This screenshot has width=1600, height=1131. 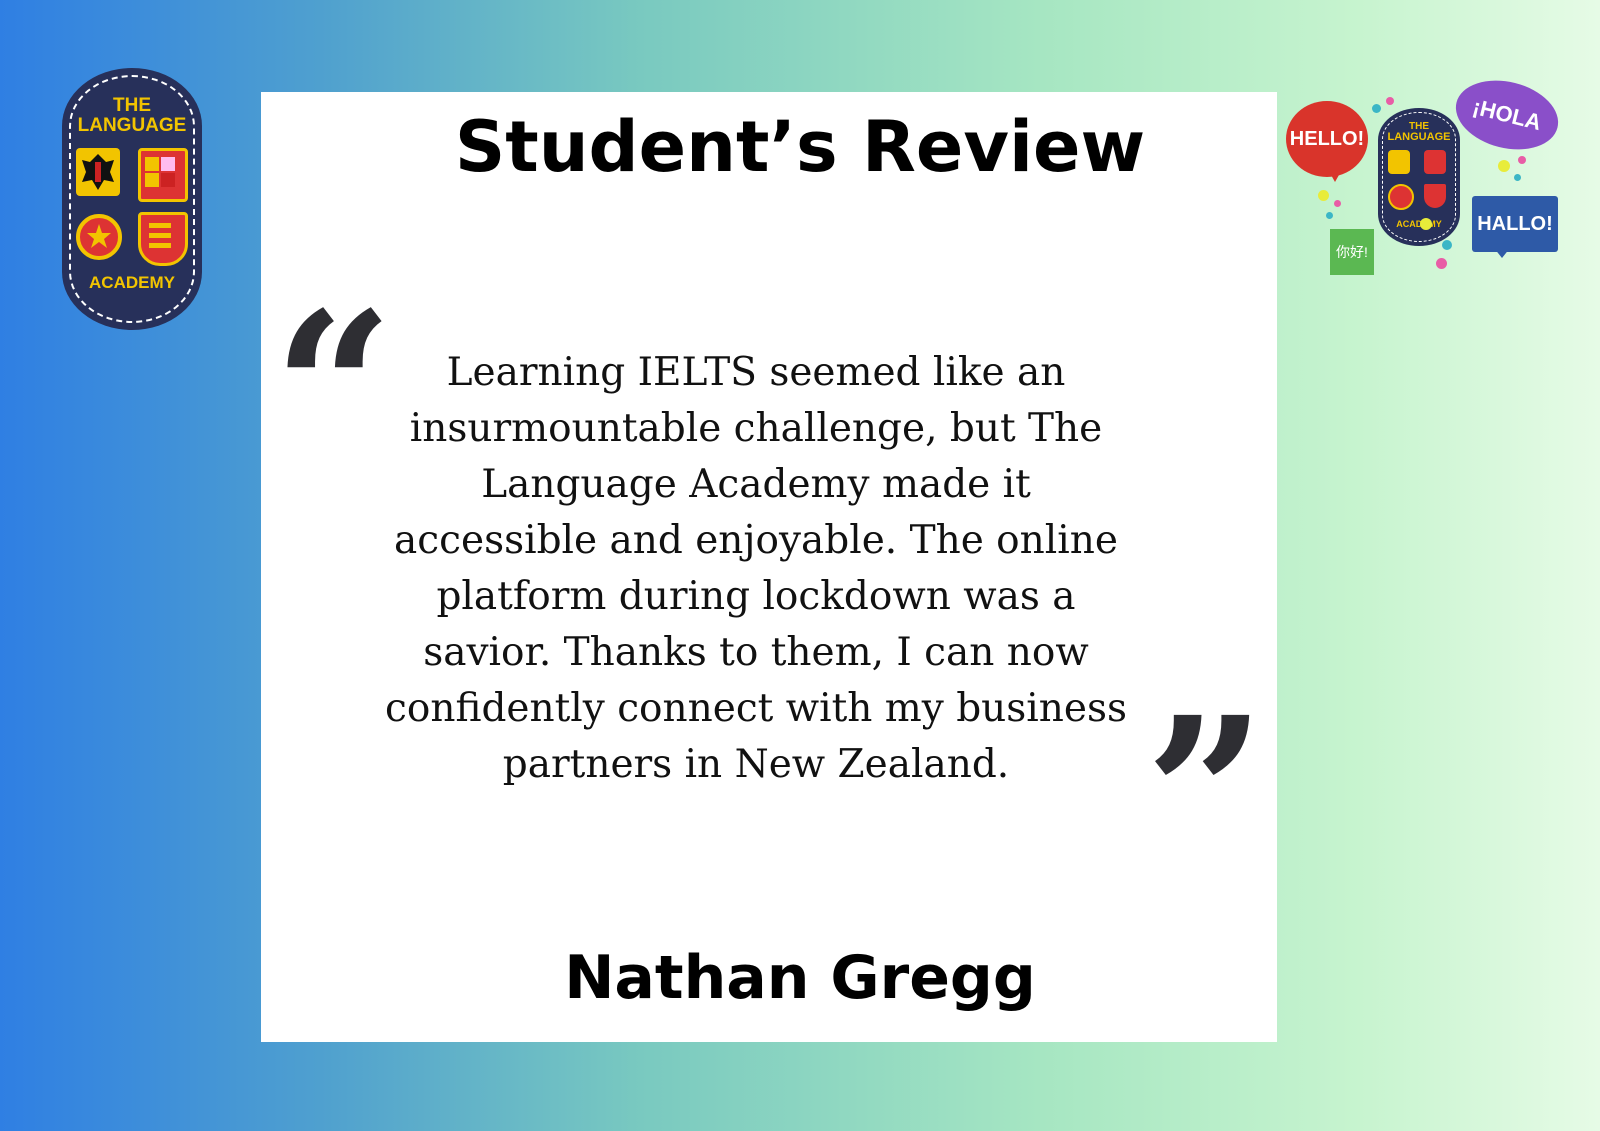 What do you see at coordinates (1352, 252) in the screenshot?
I see `nihao-bubble: 你好!` at bounding box center [1352, 252].